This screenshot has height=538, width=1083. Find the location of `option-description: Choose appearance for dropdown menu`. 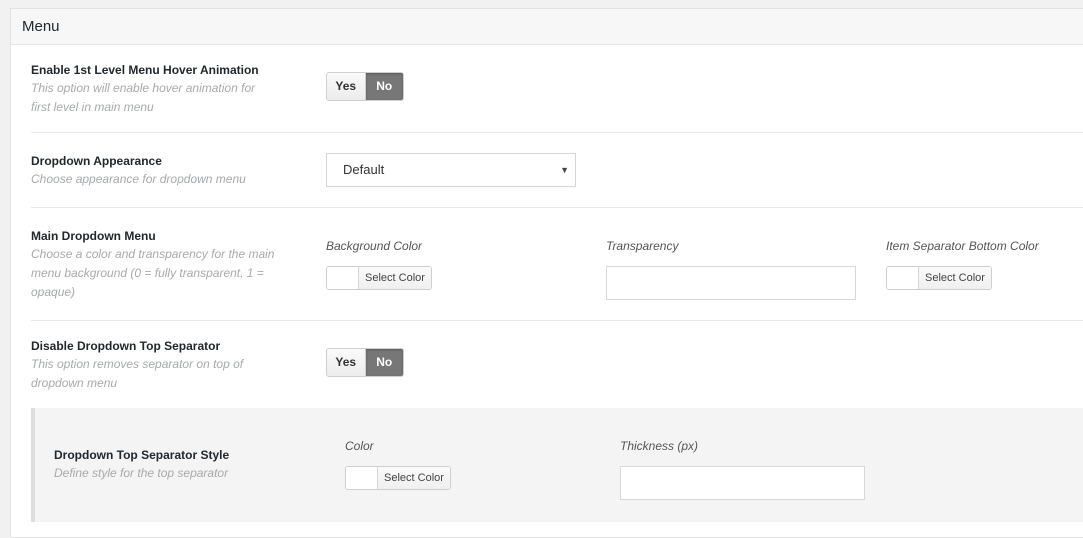

option-description: Choose appearance for dropdown menu is located at coordinates (138, 179).